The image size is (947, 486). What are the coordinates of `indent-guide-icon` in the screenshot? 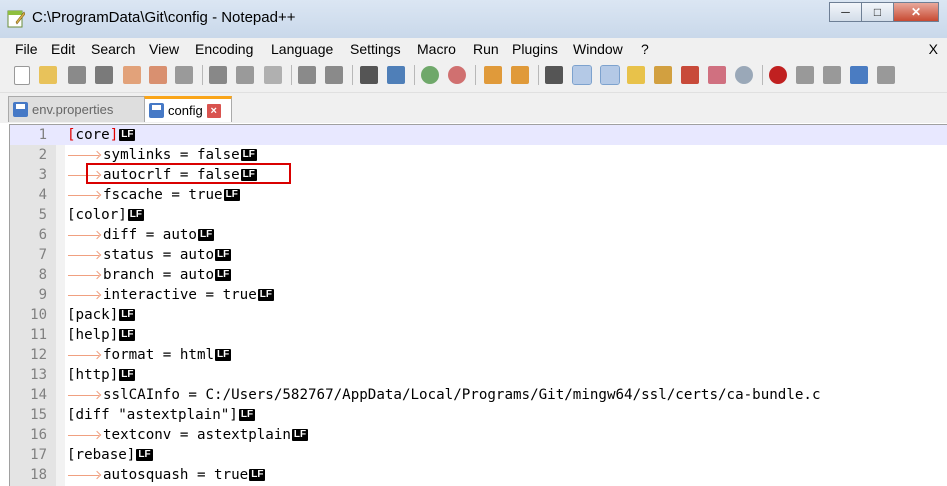 It's located at (610, 75).